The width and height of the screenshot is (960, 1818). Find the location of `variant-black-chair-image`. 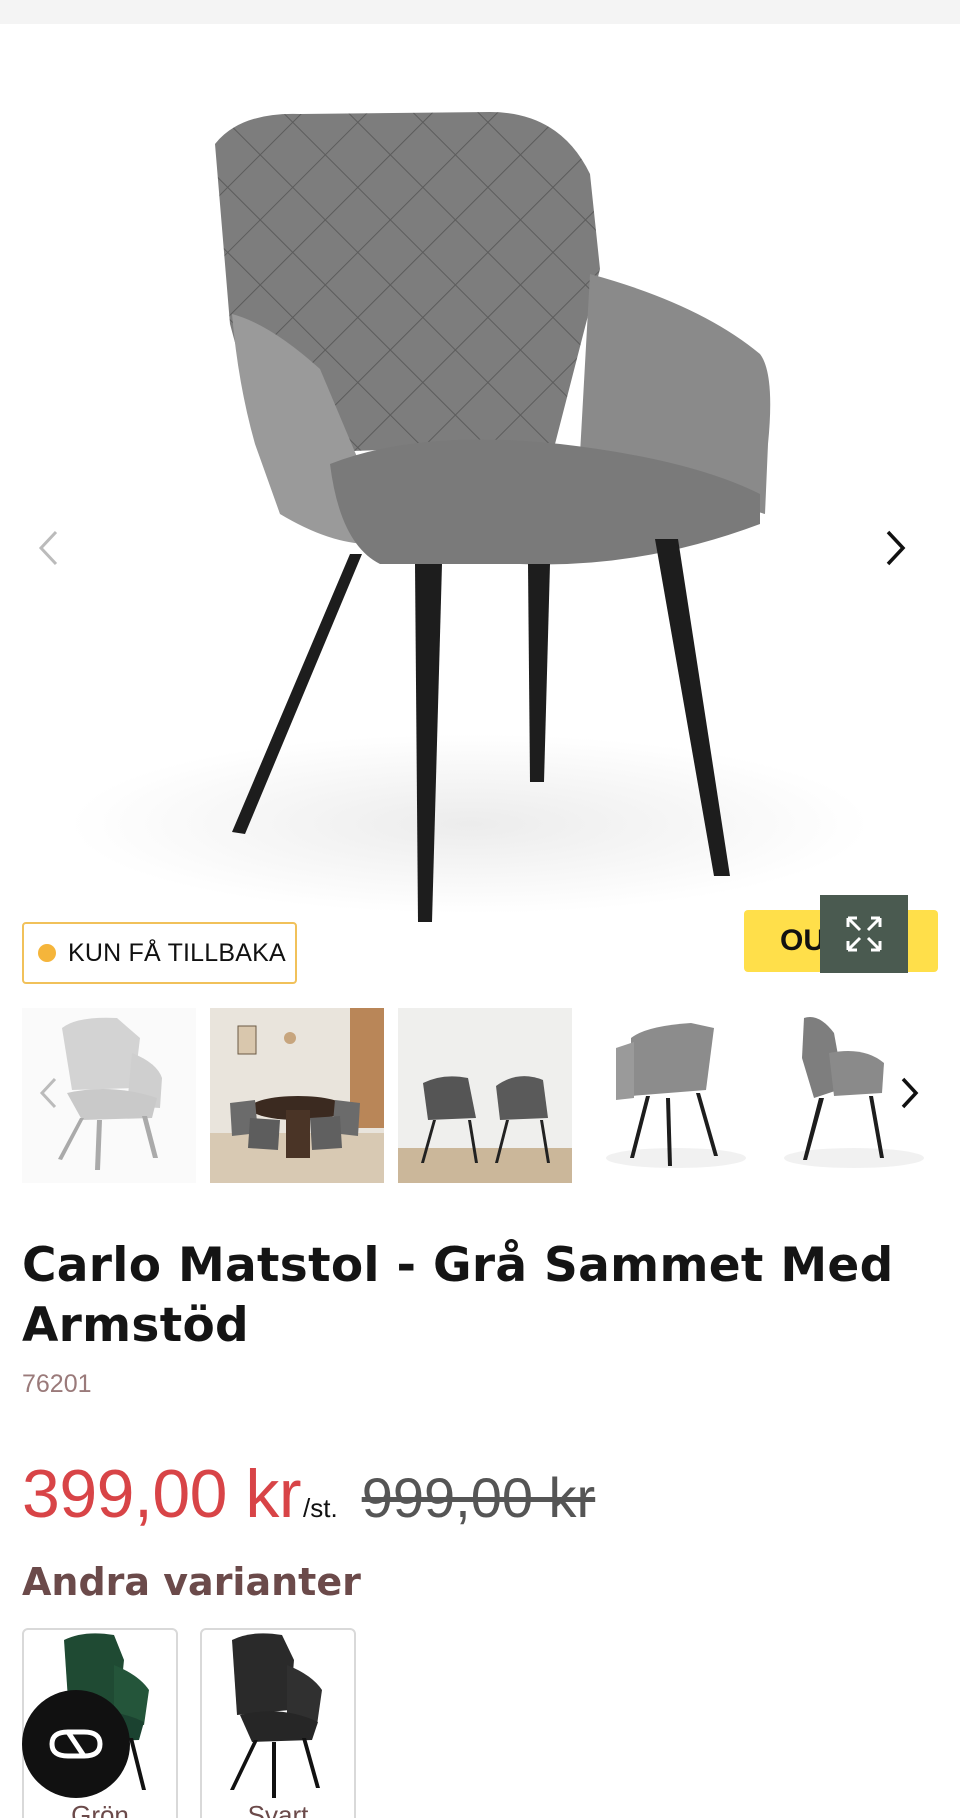

variant-black-chair-image is located at coordinates (276, 1715).